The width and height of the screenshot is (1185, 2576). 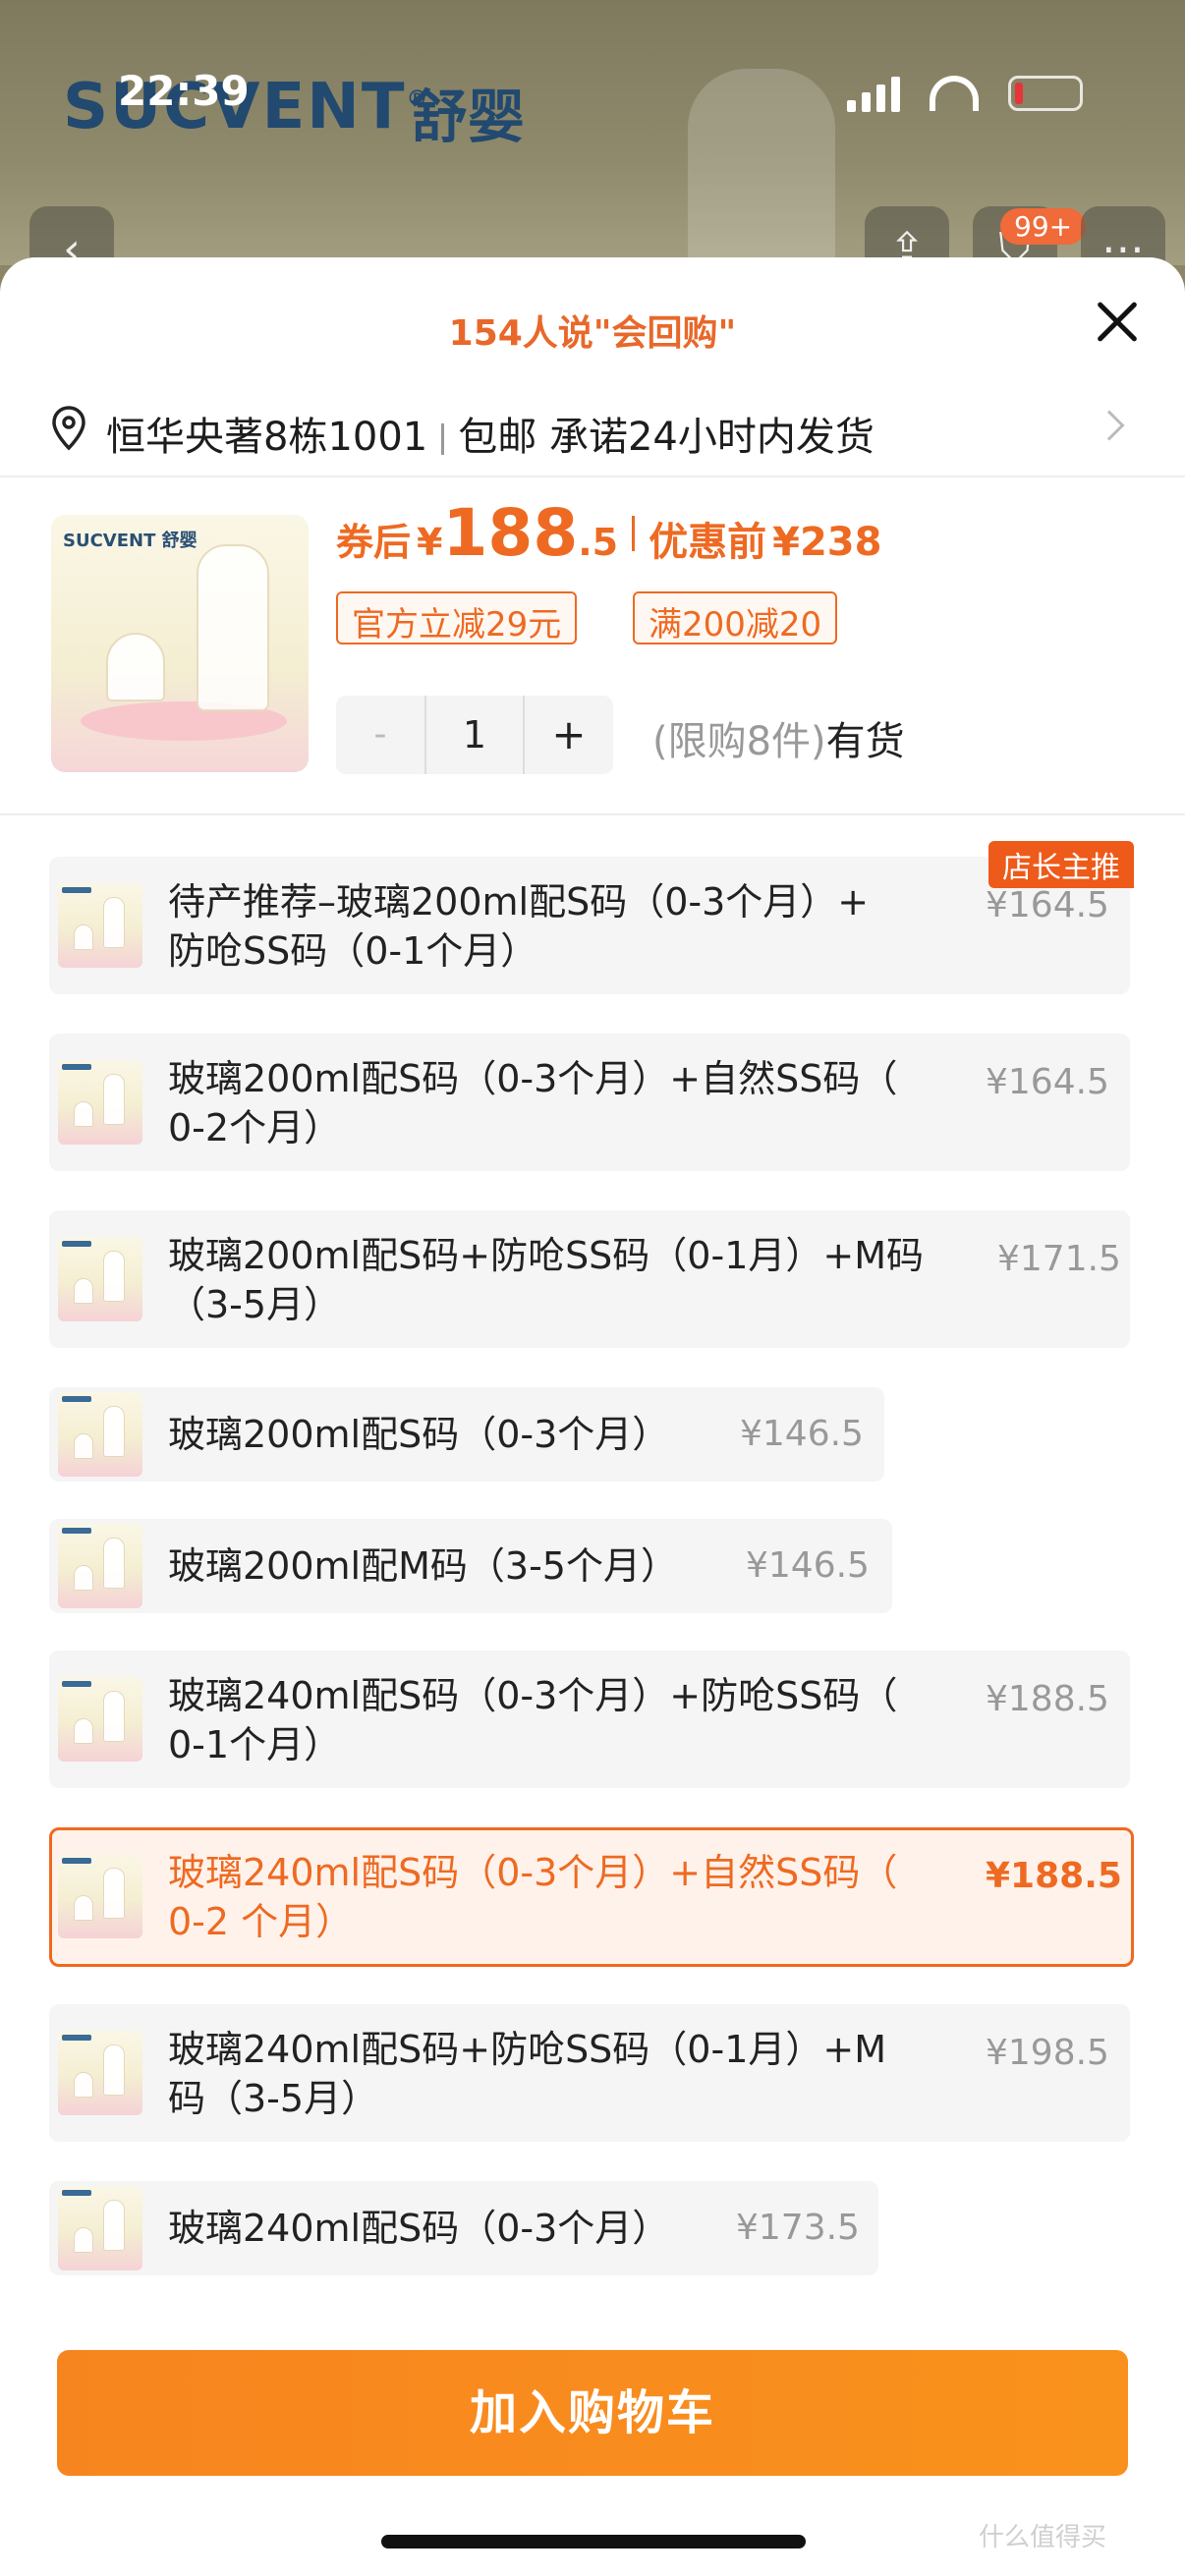 I want to click on sku-option-price: ¥173.5, so click(x=798, y=2228).